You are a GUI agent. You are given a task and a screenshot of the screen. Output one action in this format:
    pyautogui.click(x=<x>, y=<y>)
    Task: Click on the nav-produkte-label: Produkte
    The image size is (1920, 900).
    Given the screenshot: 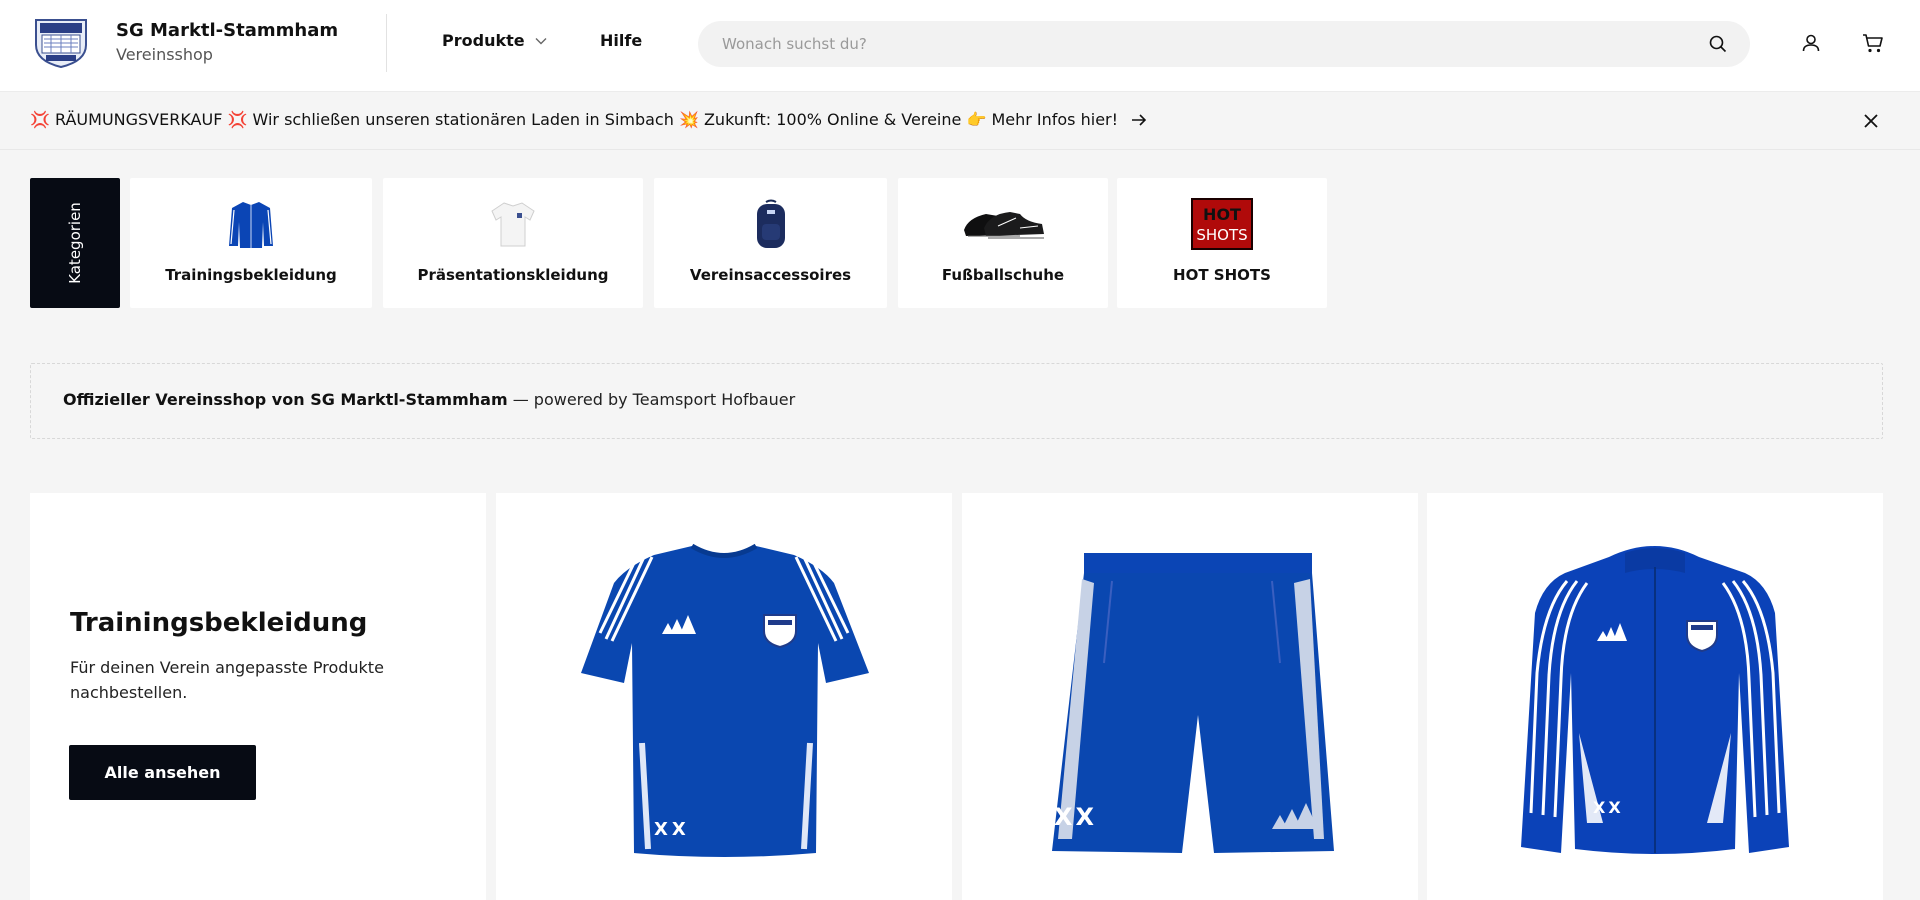 What is the action you would take?
    pyautogui.click(x=483, y=40)
    